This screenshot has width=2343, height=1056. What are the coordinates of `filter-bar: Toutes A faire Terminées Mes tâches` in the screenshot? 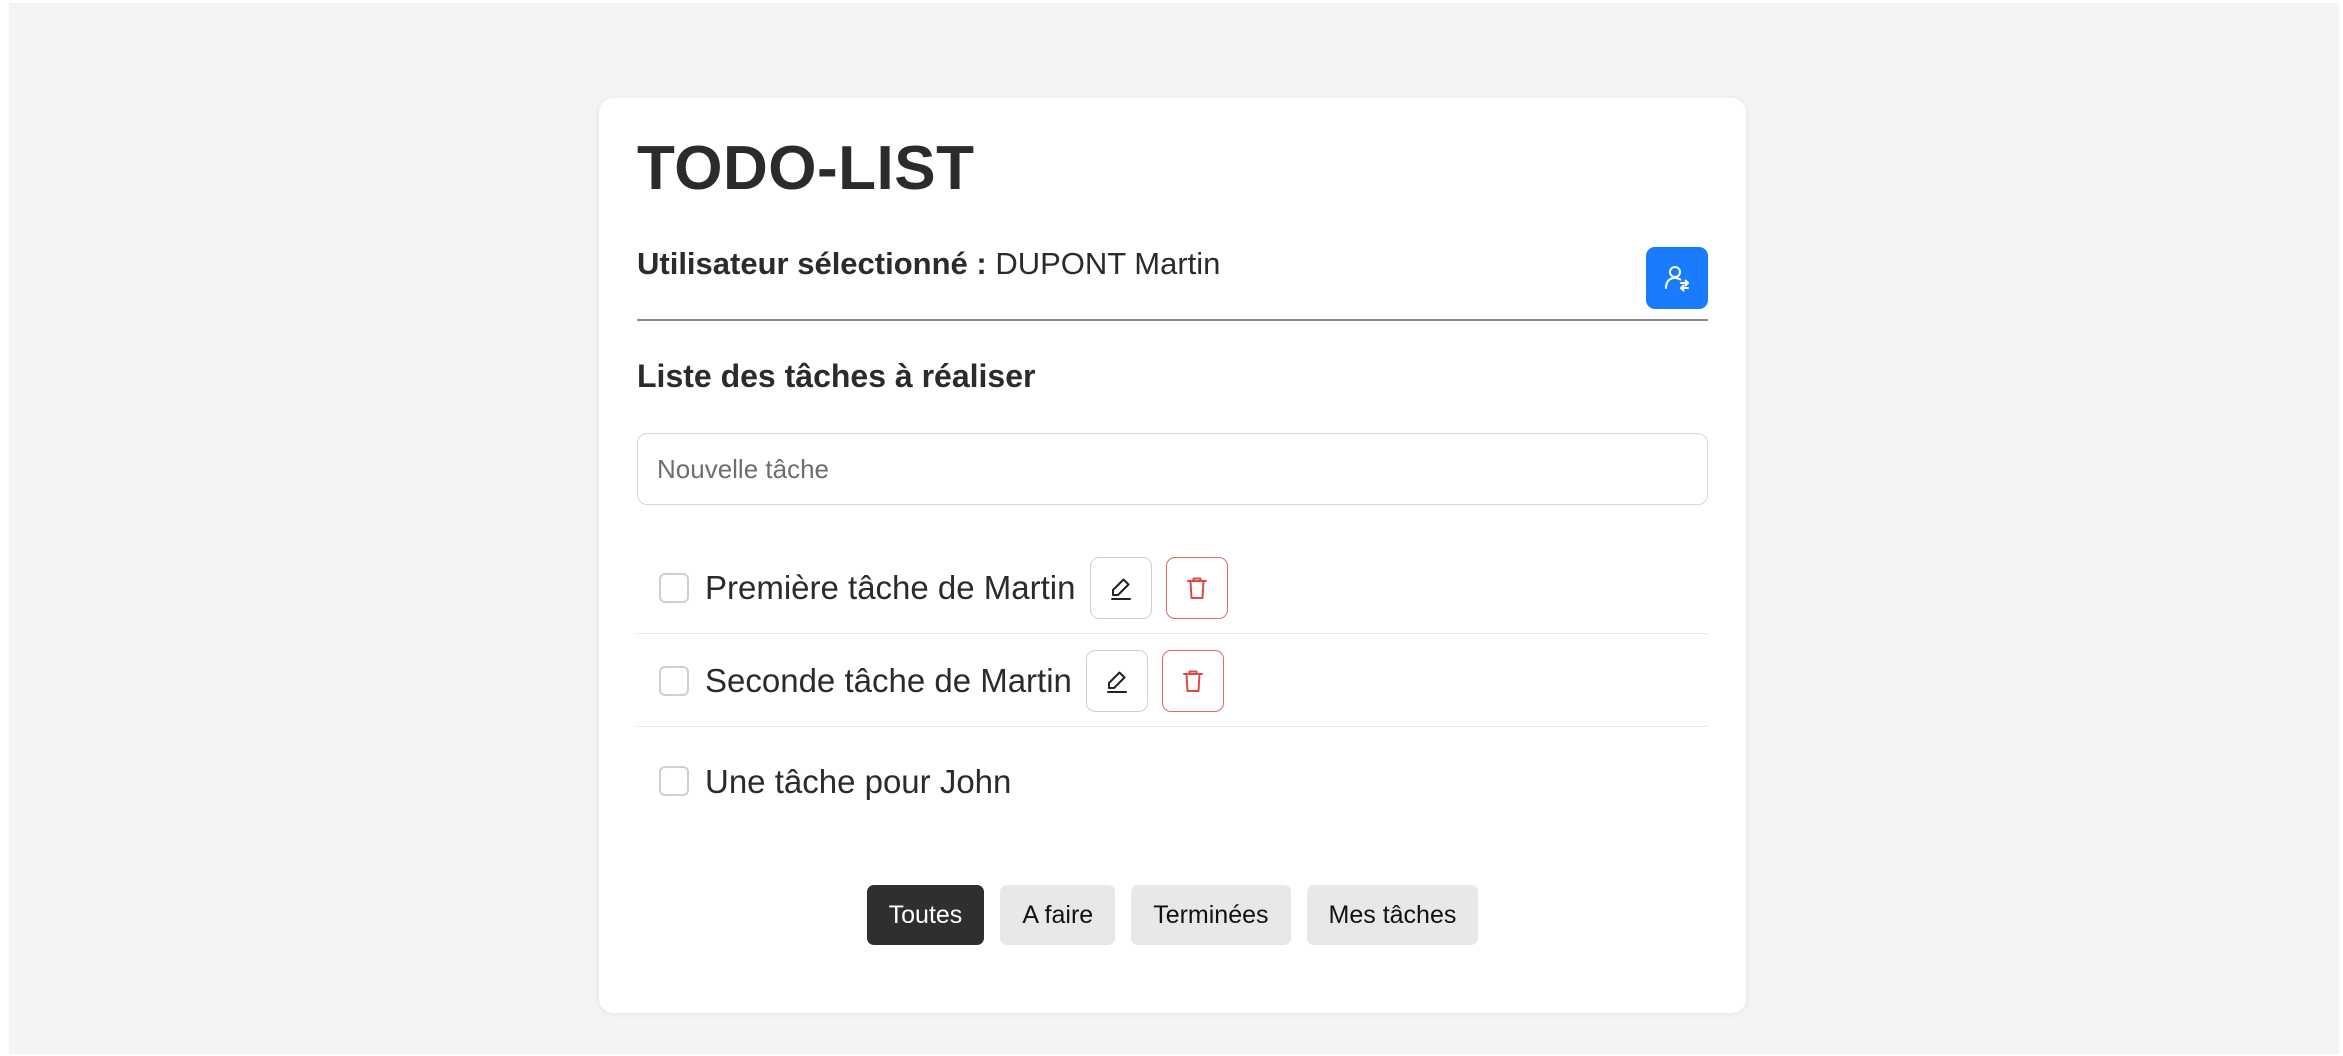 It's located at (1172, 915).